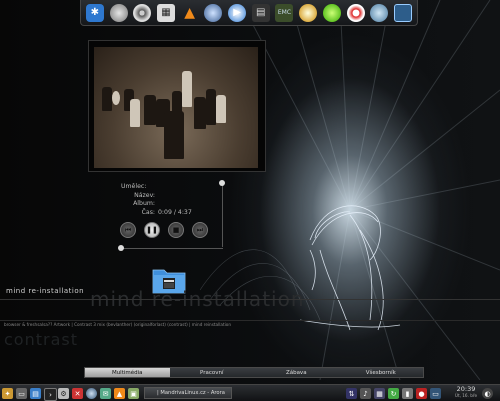 The image size is (500, 401). What do you see at coordinates (175, 212) in the screenshot?
I see `time-value: 0:09 / 4:37` at bounding box center [175, 212].